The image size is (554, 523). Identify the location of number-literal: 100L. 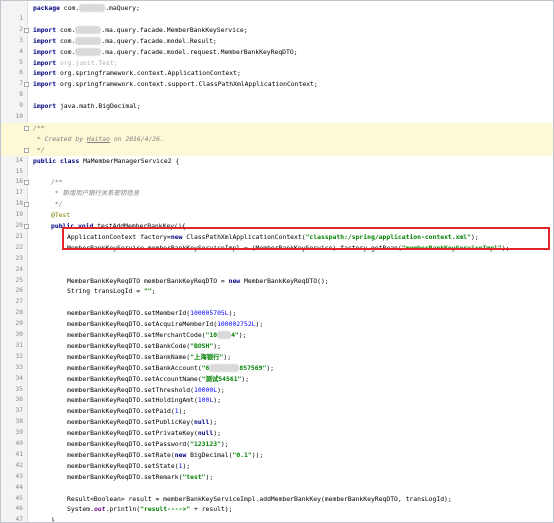
(205, 400).